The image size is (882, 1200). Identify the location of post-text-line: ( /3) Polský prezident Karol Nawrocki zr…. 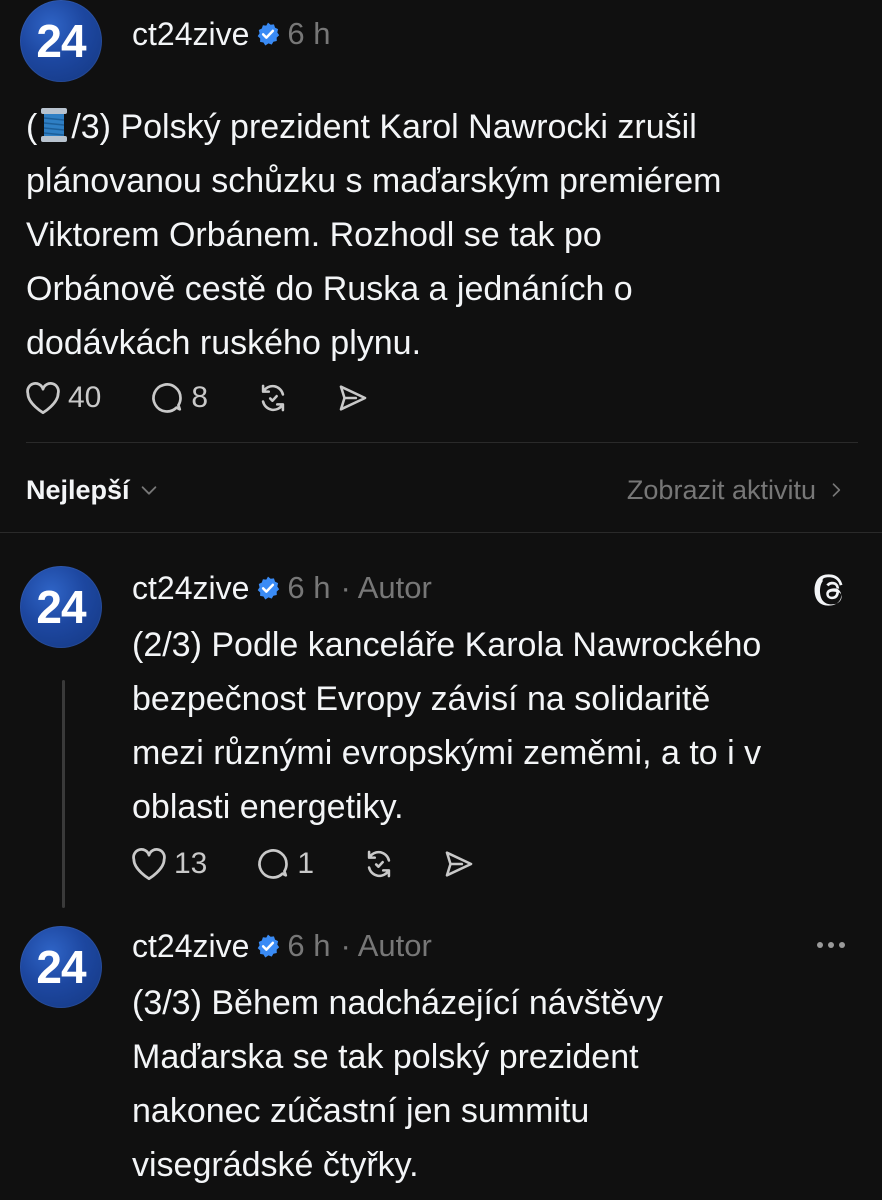
(446, 127).